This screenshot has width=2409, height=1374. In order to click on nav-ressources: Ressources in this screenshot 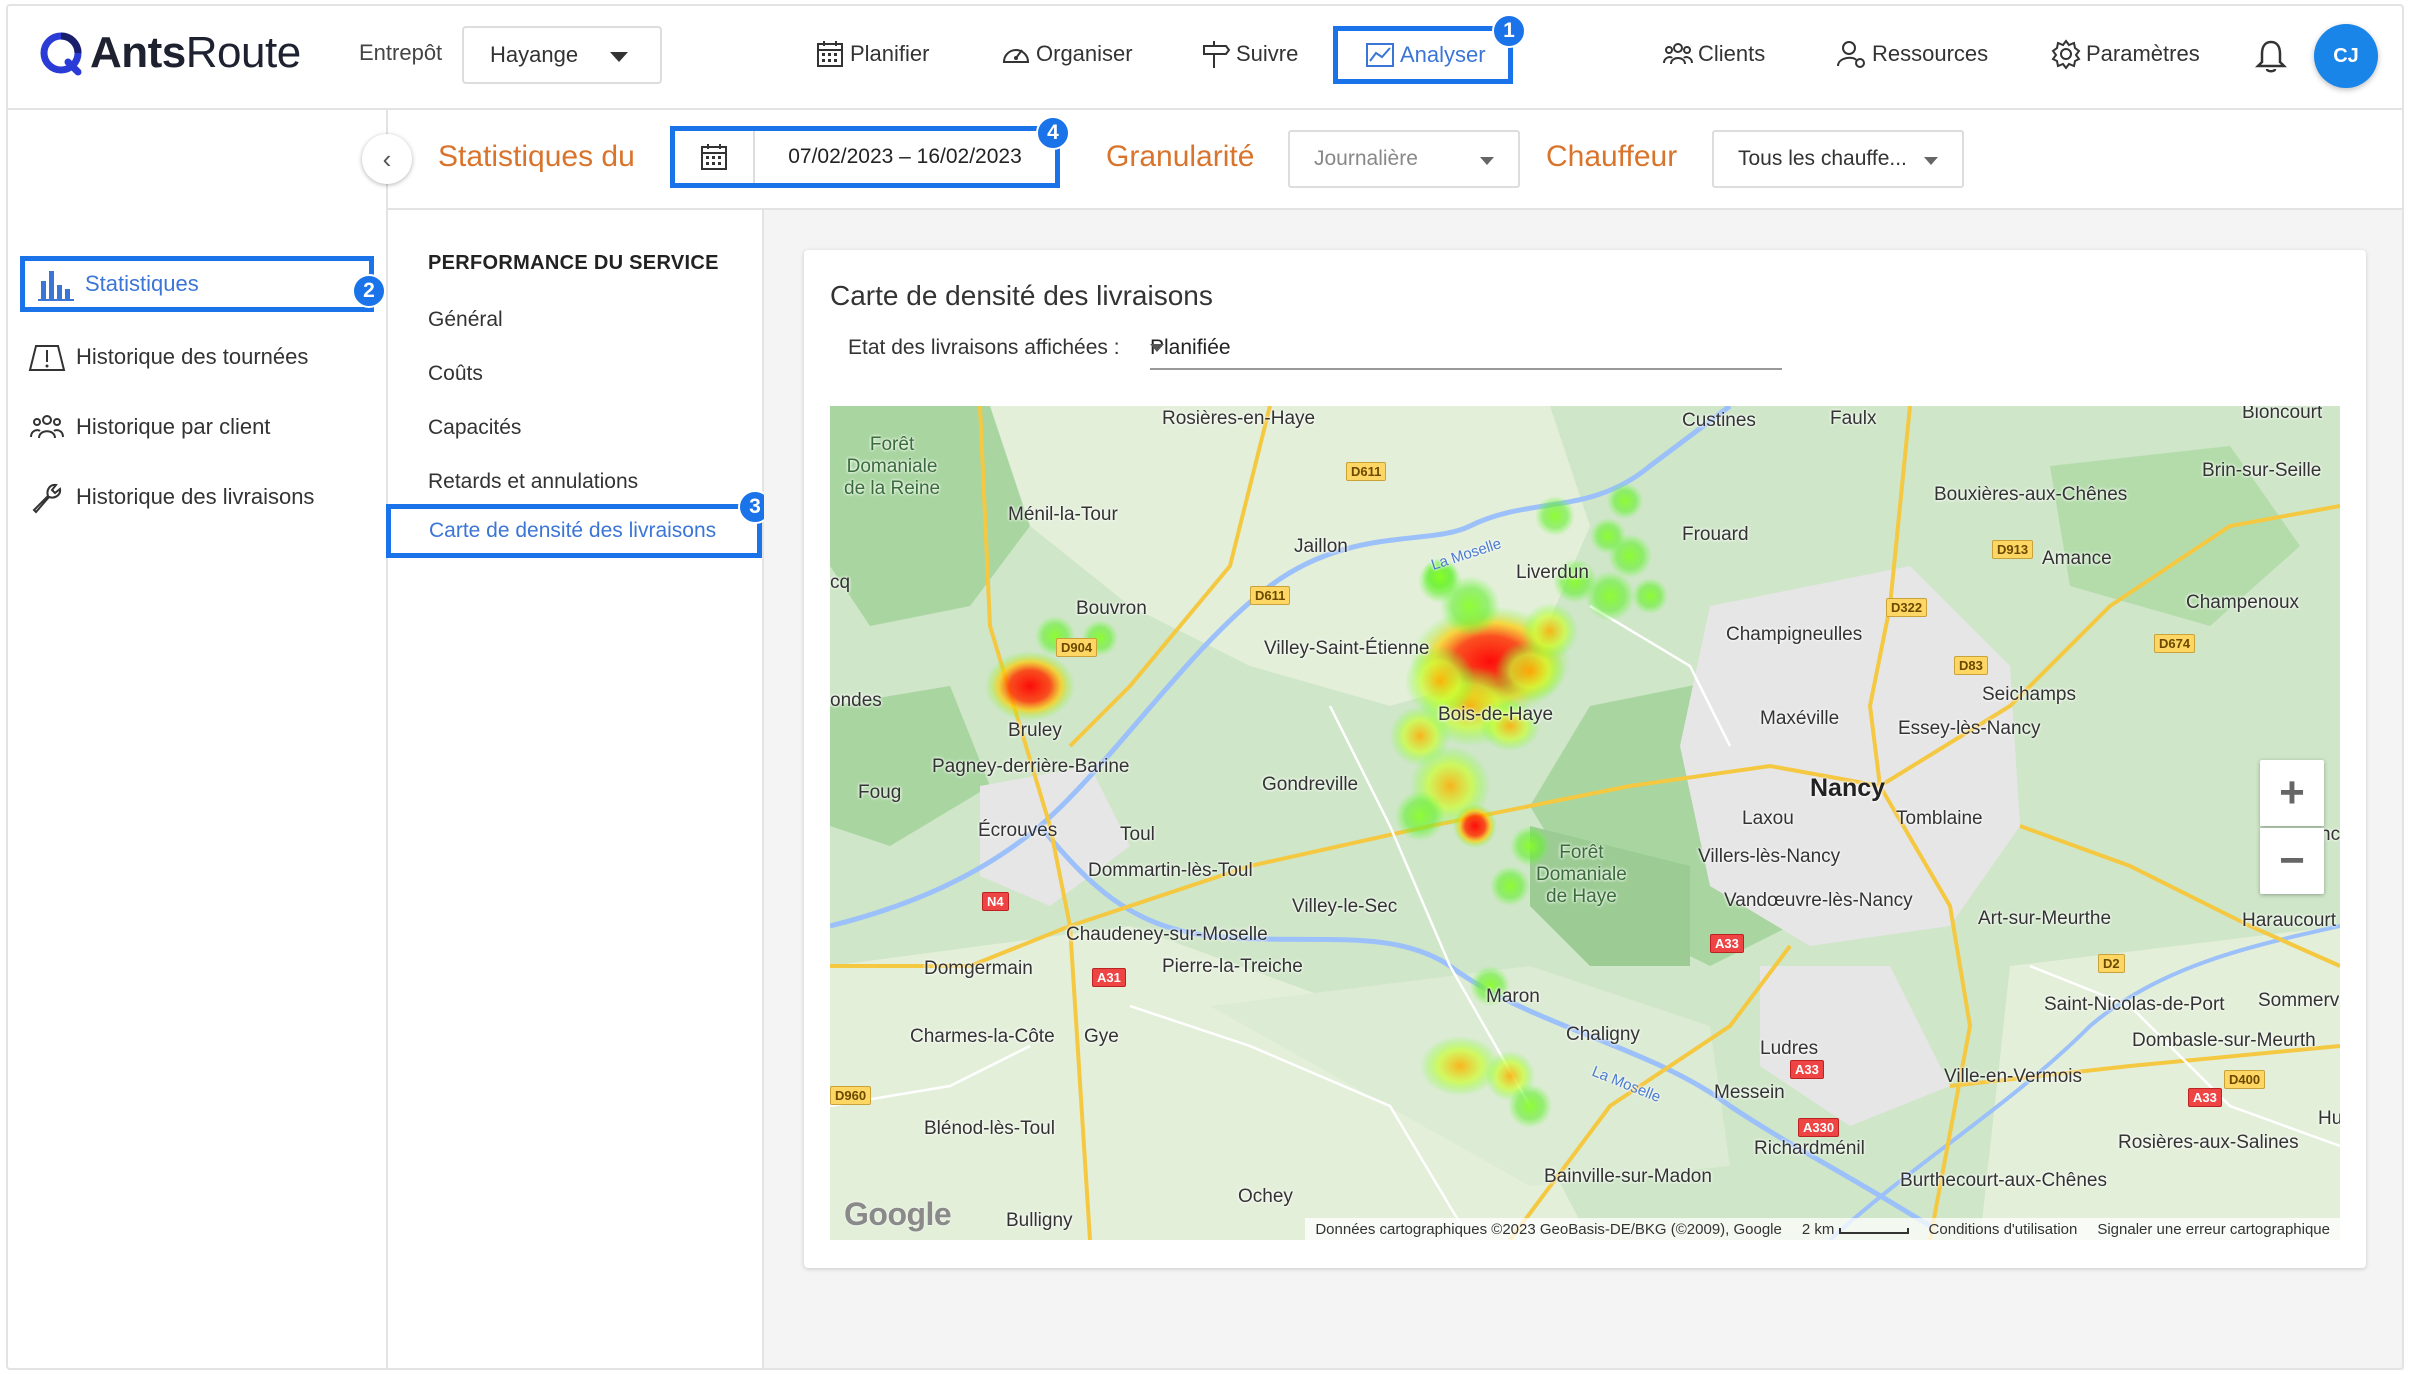, I will do `click(1912, 54)`.